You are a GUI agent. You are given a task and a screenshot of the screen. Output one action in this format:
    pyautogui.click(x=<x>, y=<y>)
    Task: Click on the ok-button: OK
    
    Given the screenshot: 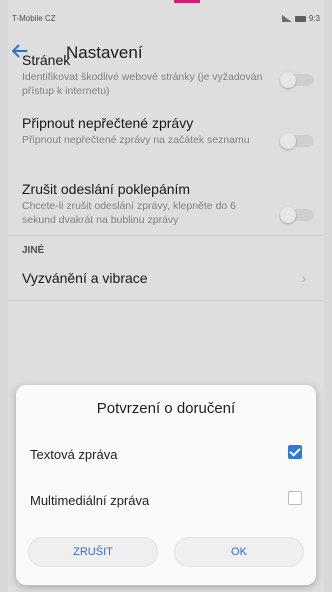 What is the action you would take?
    pyautogui.click(x=239, y=552)
    